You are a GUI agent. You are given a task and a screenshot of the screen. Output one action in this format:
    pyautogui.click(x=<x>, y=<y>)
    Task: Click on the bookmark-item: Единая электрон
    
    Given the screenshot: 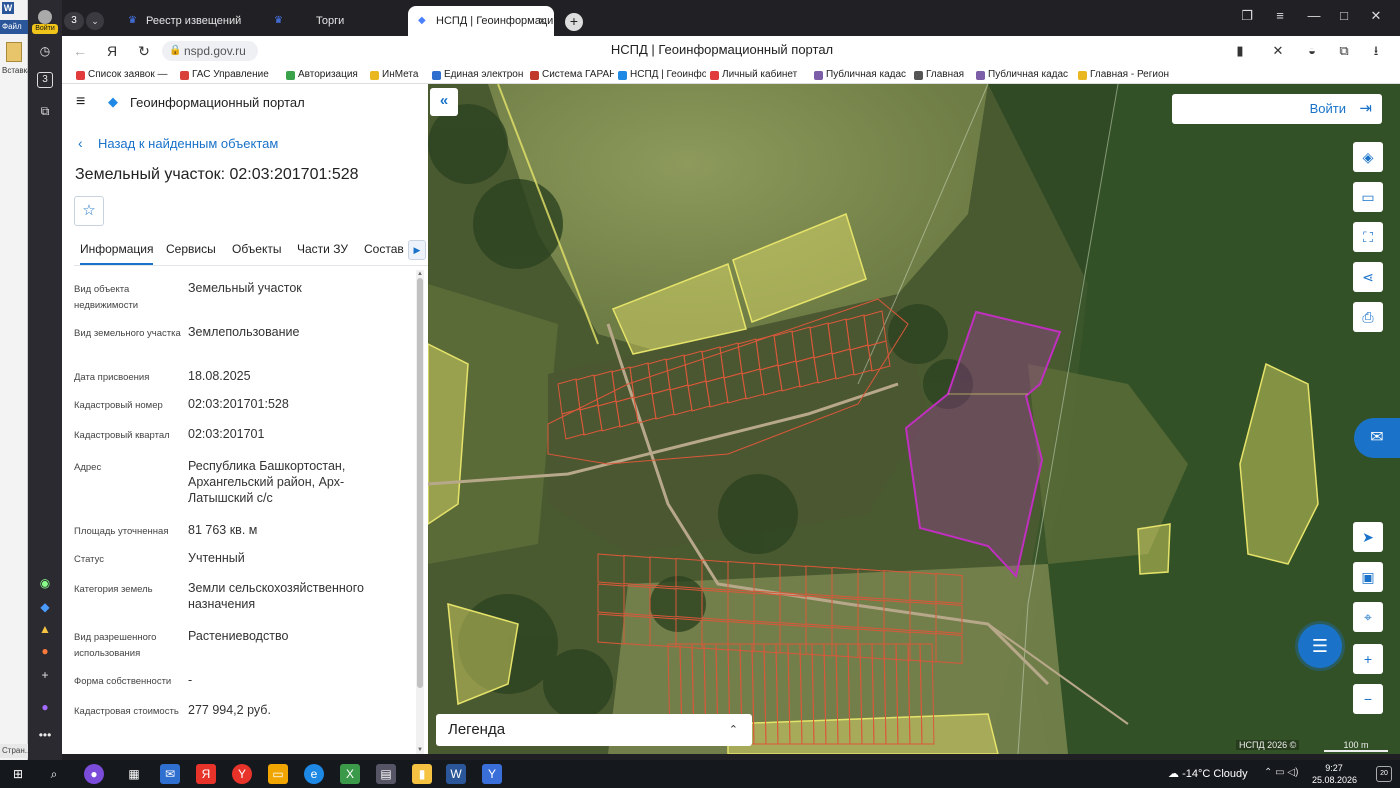 What is the action you would take?
    pyautogui.click(x=479, y=75)
    